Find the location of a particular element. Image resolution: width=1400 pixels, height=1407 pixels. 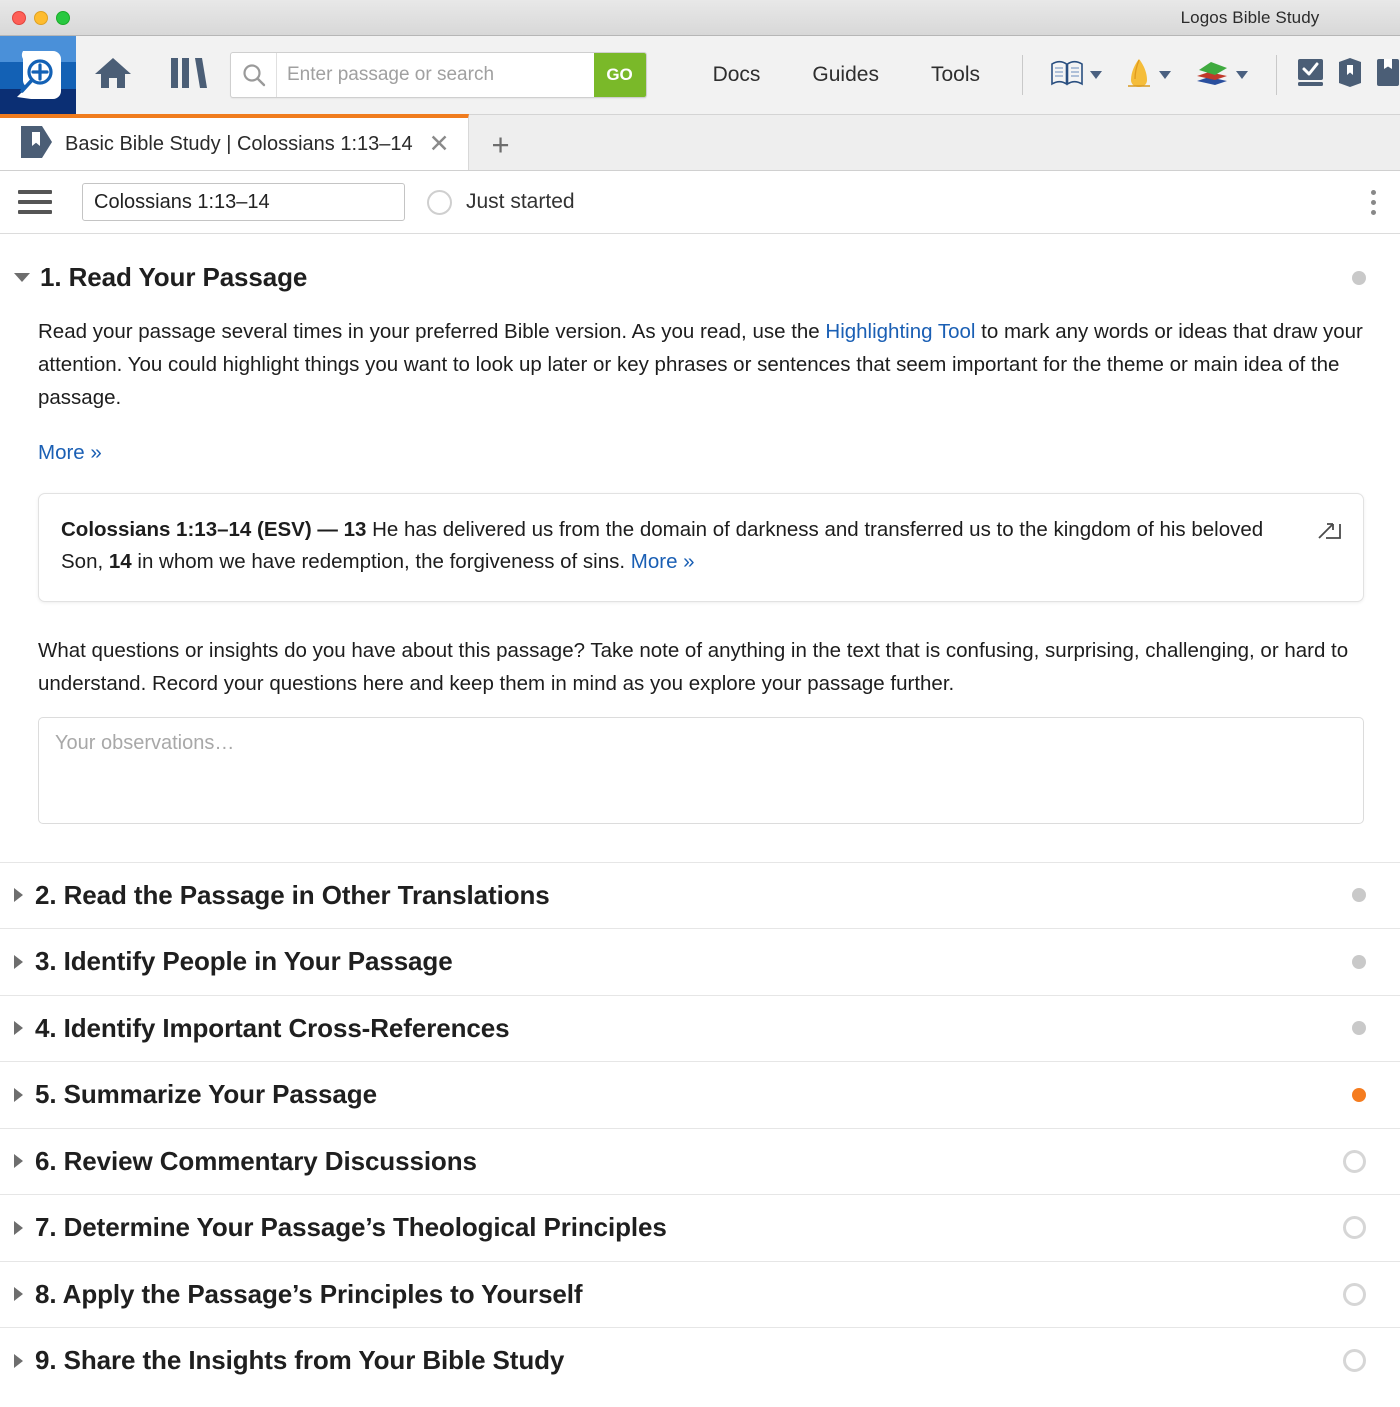

triangle-down-icon is located at coordinates (22, 277).